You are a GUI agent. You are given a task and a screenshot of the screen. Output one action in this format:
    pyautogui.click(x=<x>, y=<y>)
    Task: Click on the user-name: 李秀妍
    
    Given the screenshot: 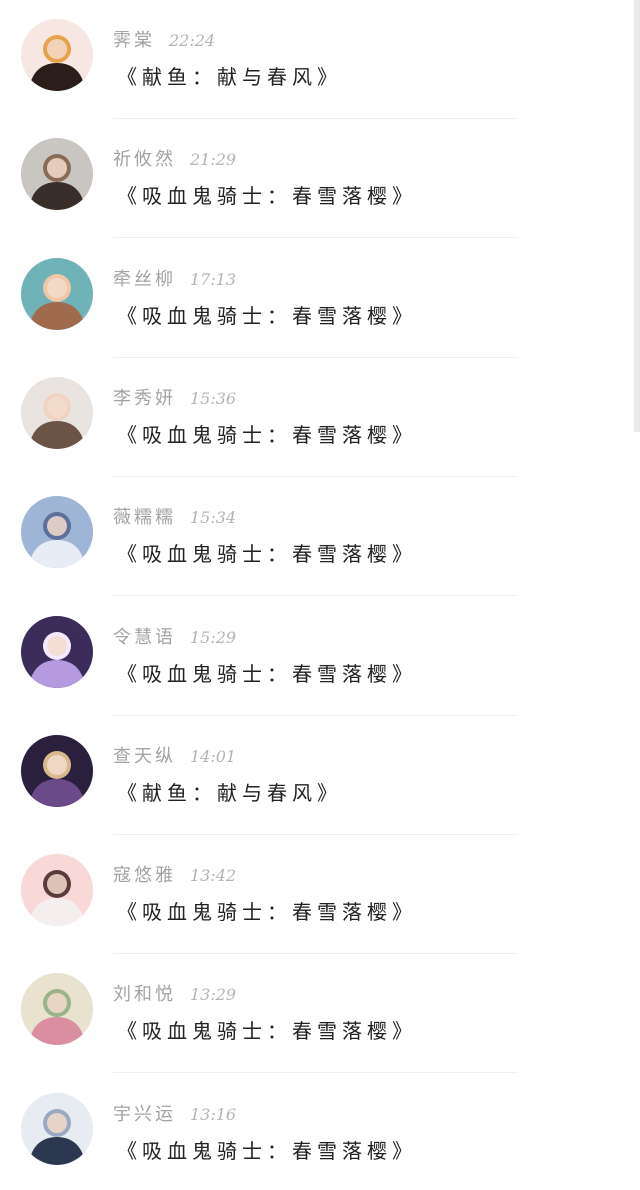 What is the action you would take?
    pyautogui.click(x=144, y=397)
    